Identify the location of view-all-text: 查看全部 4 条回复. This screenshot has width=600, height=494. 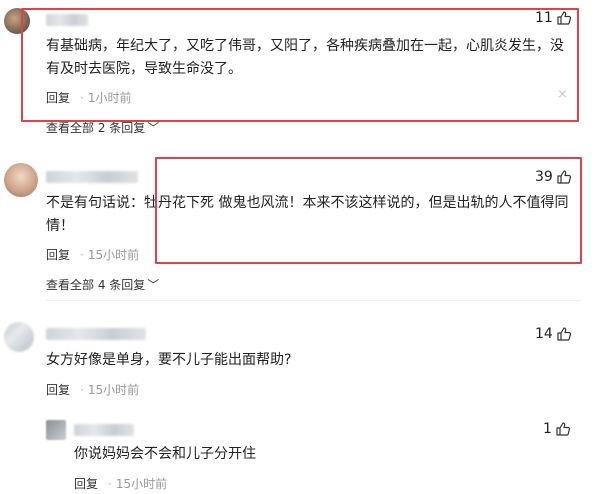
(96, 285).